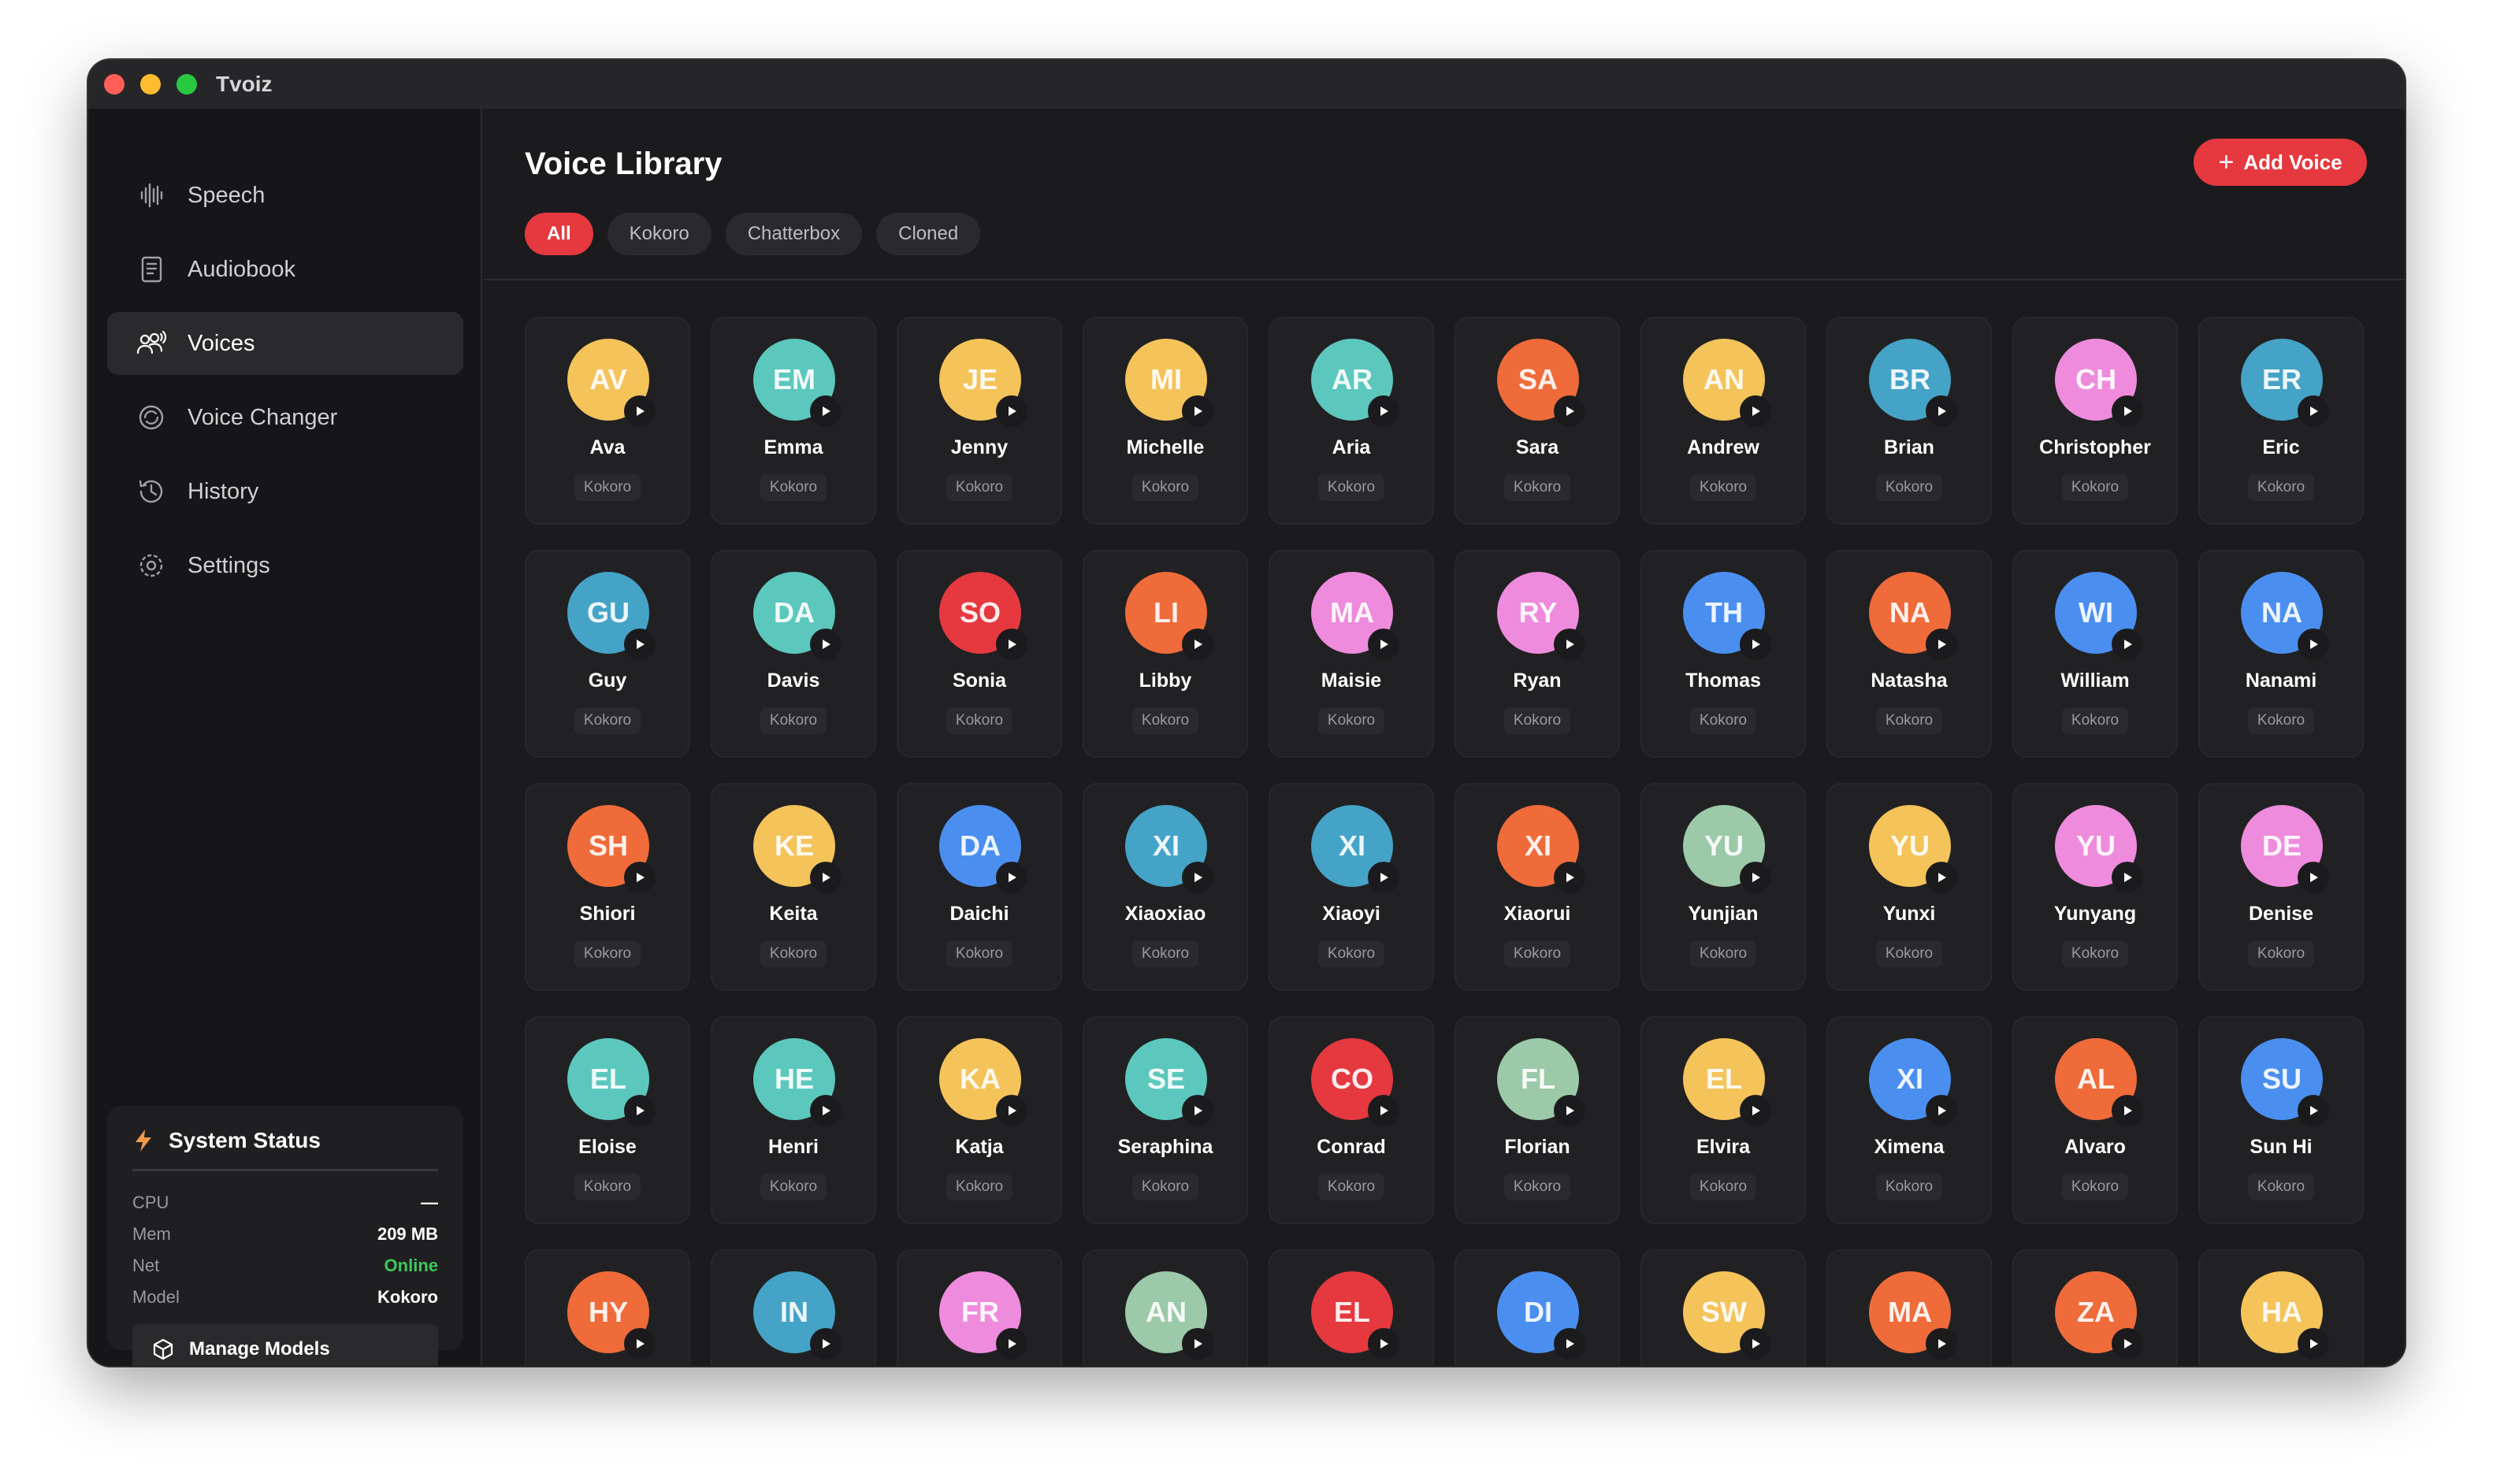 This screenshot has height=1484, width=2493. Describe the element at coordinates (1909, 887) in the screenshot. I see `voice-card: YU Yunxi Kokoro` at that location.